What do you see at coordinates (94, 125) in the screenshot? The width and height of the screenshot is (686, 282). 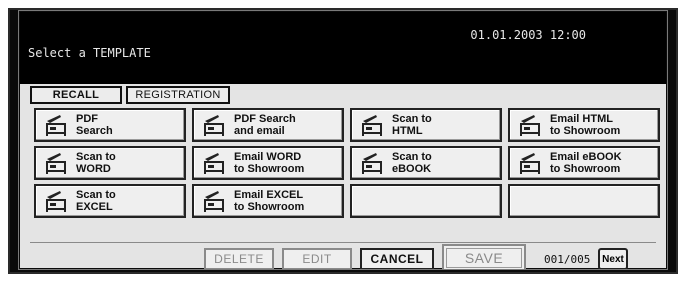 I see `template-label: PDF Search` at bounding box center [94, 125].